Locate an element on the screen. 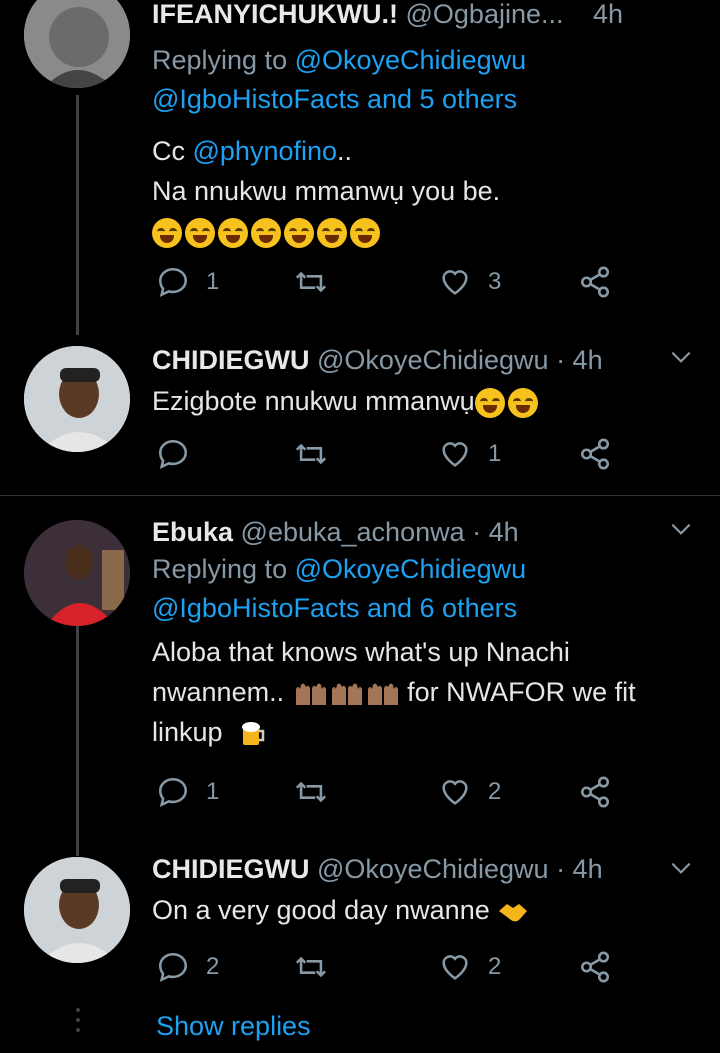 The height and width of the screenshot is (1053, 720). like-count: 1 is located at coordinates (495, 453).